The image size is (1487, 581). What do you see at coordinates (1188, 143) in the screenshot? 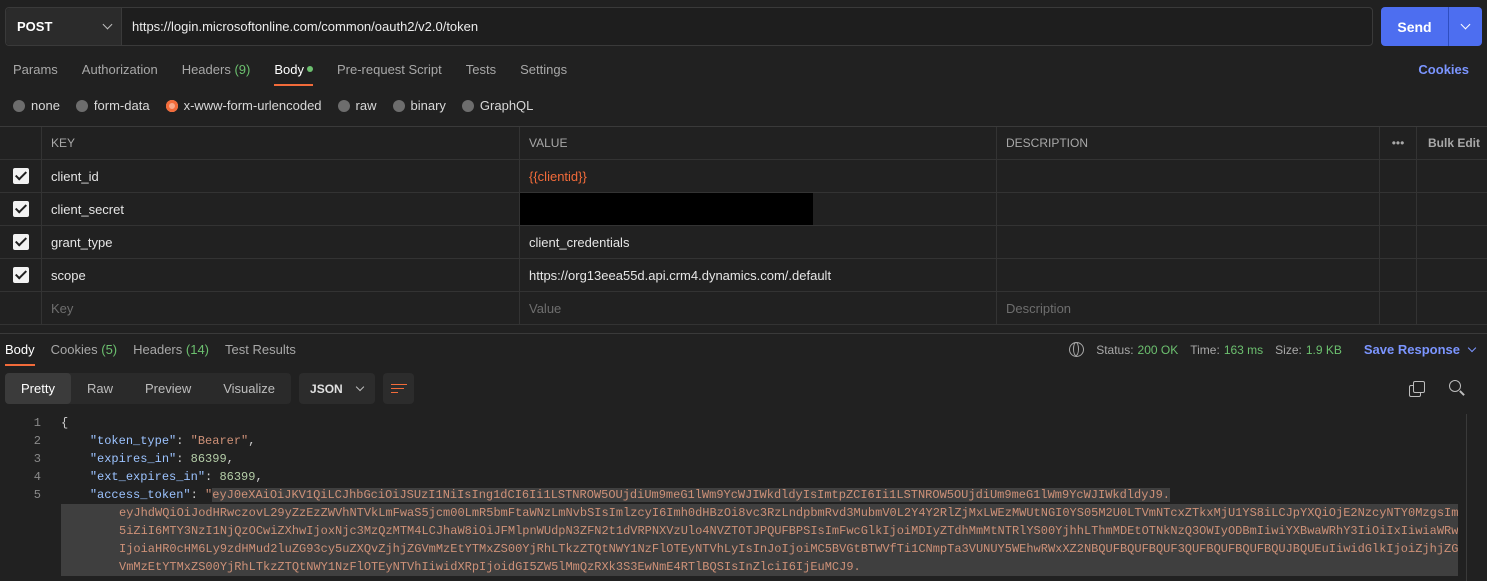
I see `column-header-description: DESCRIPTION` at bounding box center [1188, 143].